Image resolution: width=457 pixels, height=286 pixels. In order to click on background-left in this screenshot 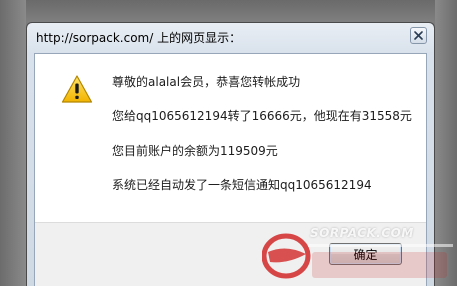, I will do `click(13, 143)`.